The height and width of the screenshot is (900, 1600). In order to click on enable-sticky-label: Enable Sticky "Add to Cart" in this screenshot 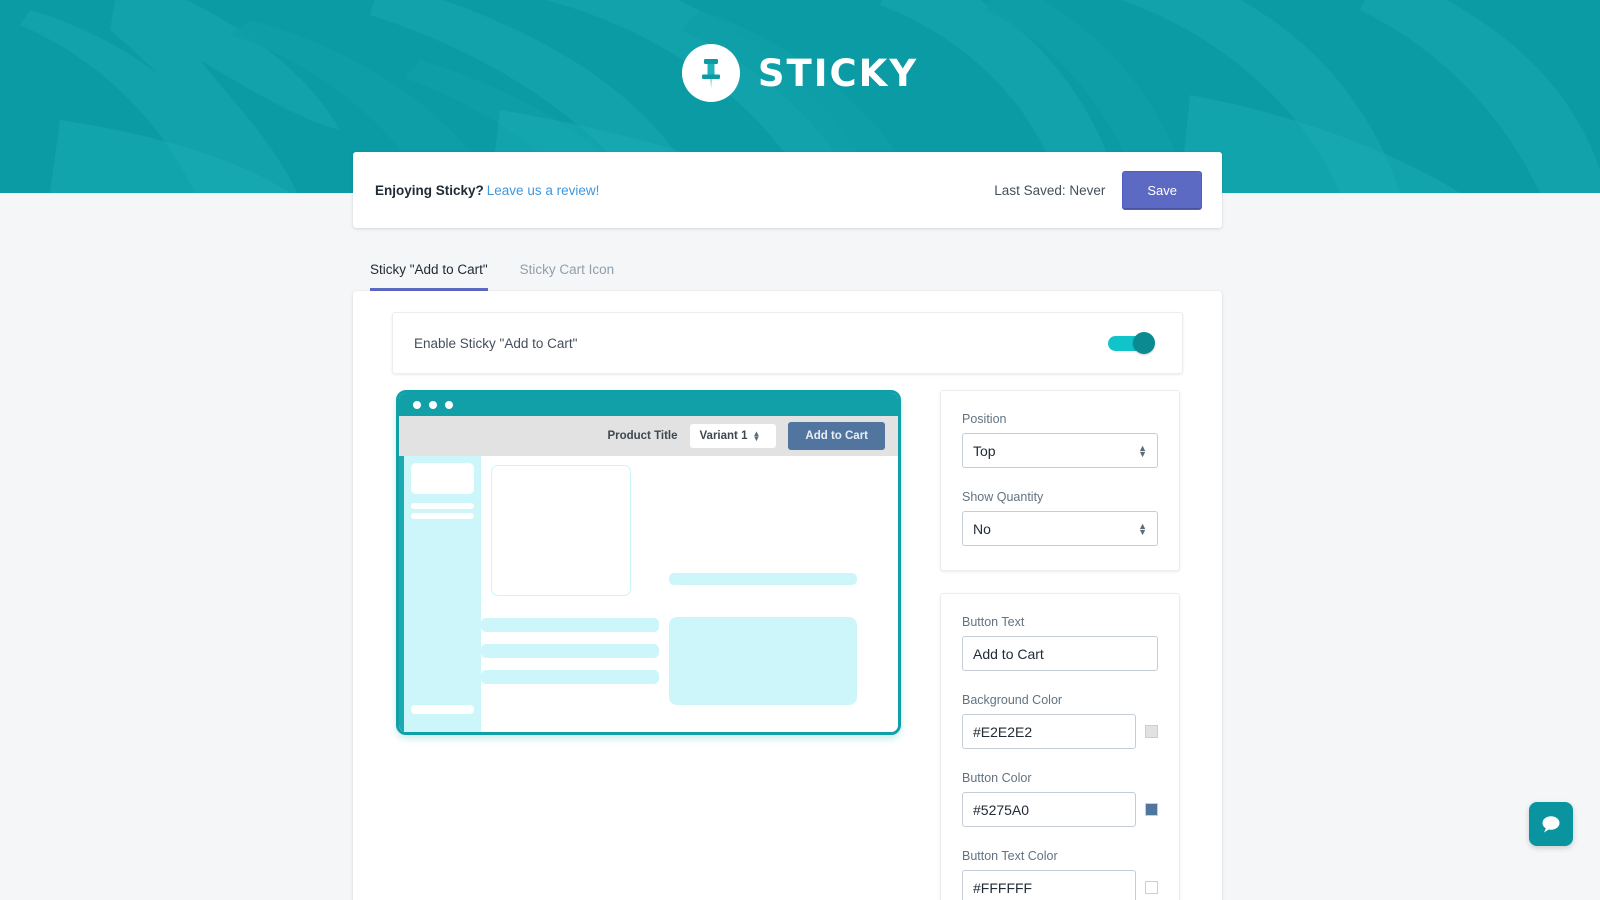, I will do `click(496, 343)`.